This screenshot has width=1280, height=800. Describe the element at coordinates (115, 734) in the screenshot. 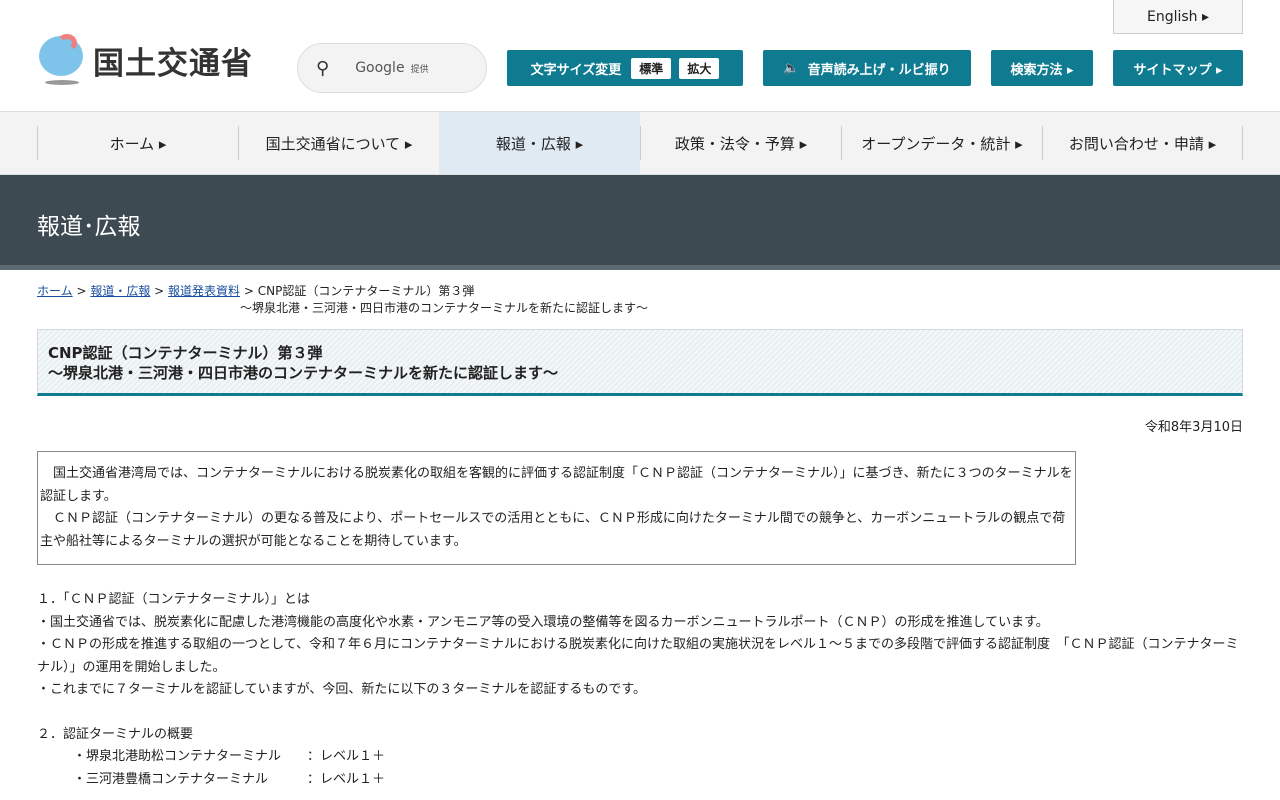

I see `section-heading: ２．認証ターミナルの概要` at that location.